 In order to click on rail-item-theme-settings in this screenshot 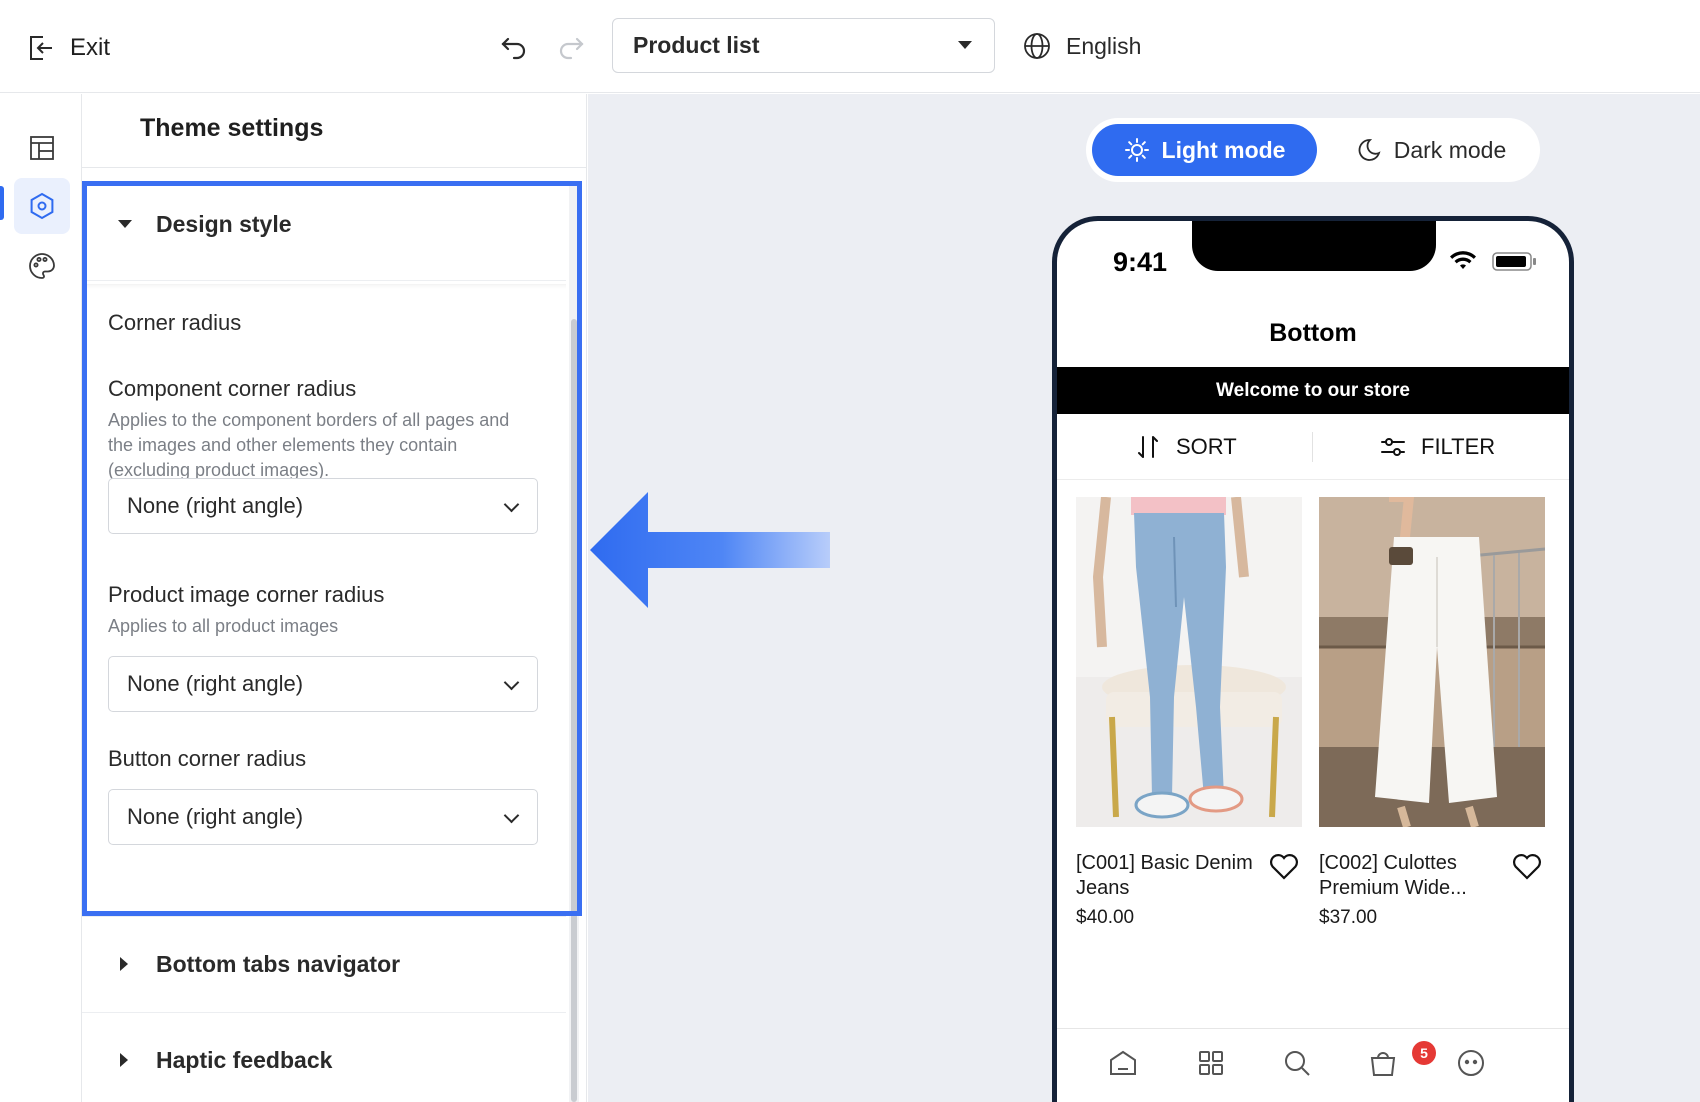, I will do `click(42, 206)`.